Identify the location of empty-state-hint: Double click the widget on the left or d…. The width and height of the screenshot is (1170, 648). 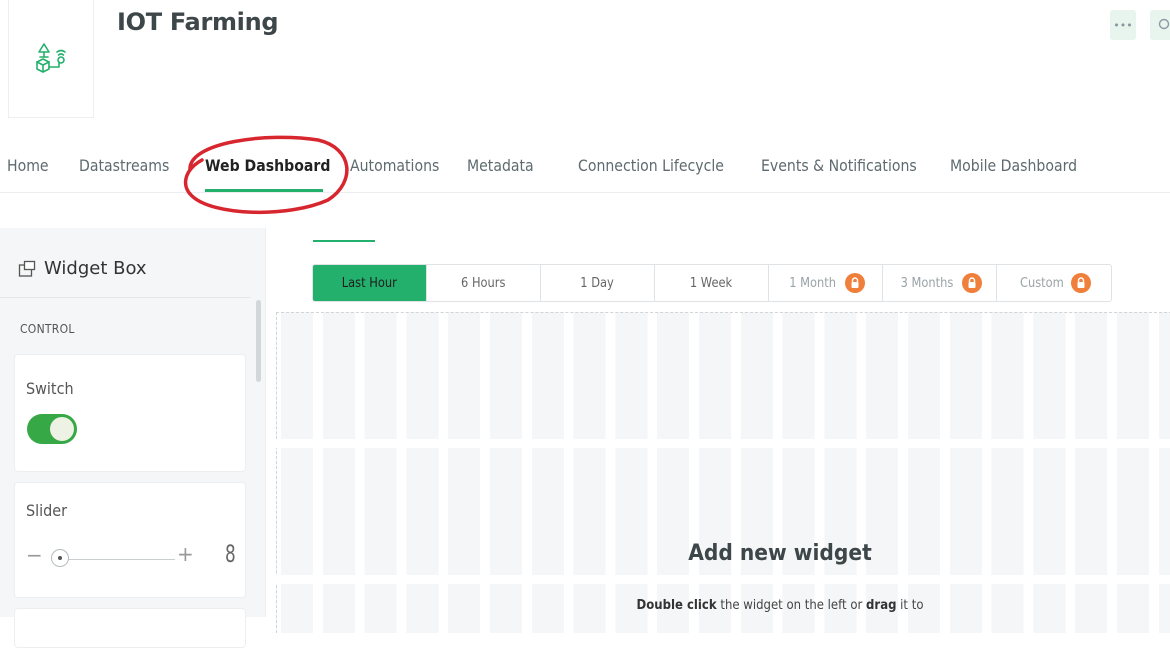
(780, 605).